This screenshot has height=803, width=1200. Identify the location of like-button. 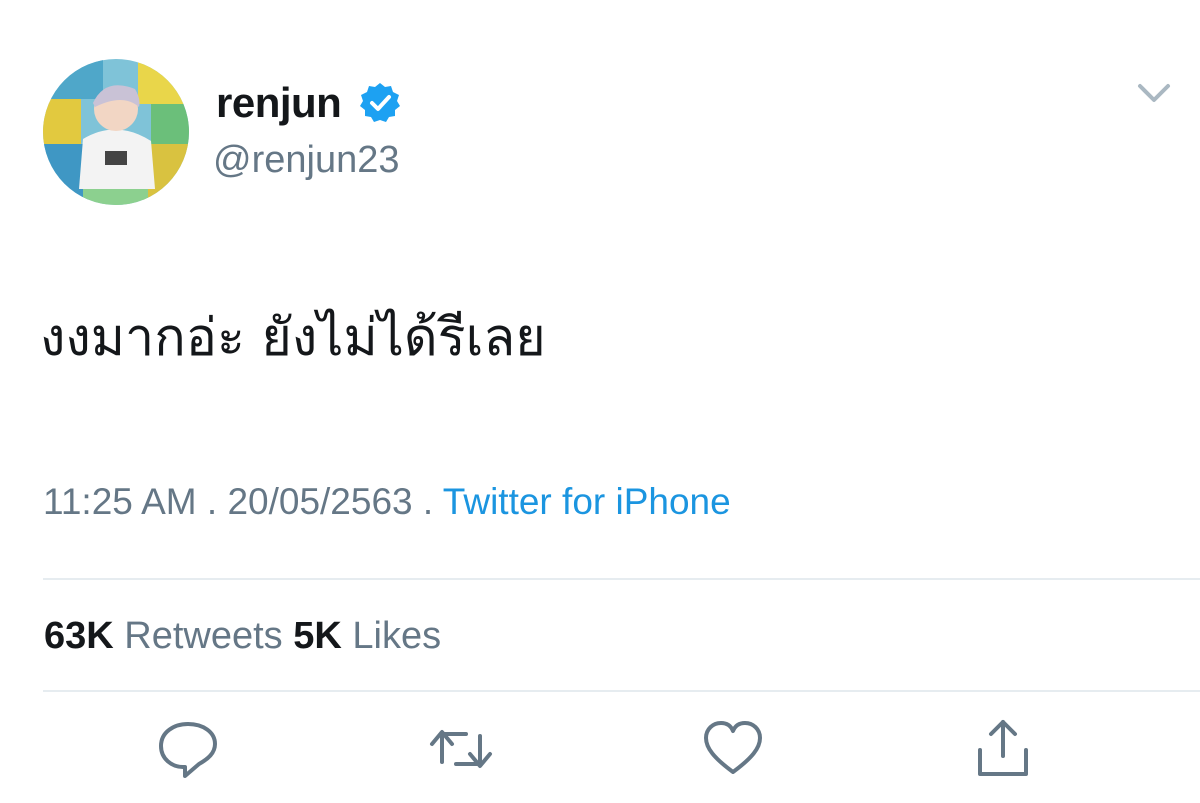
(733, 749).